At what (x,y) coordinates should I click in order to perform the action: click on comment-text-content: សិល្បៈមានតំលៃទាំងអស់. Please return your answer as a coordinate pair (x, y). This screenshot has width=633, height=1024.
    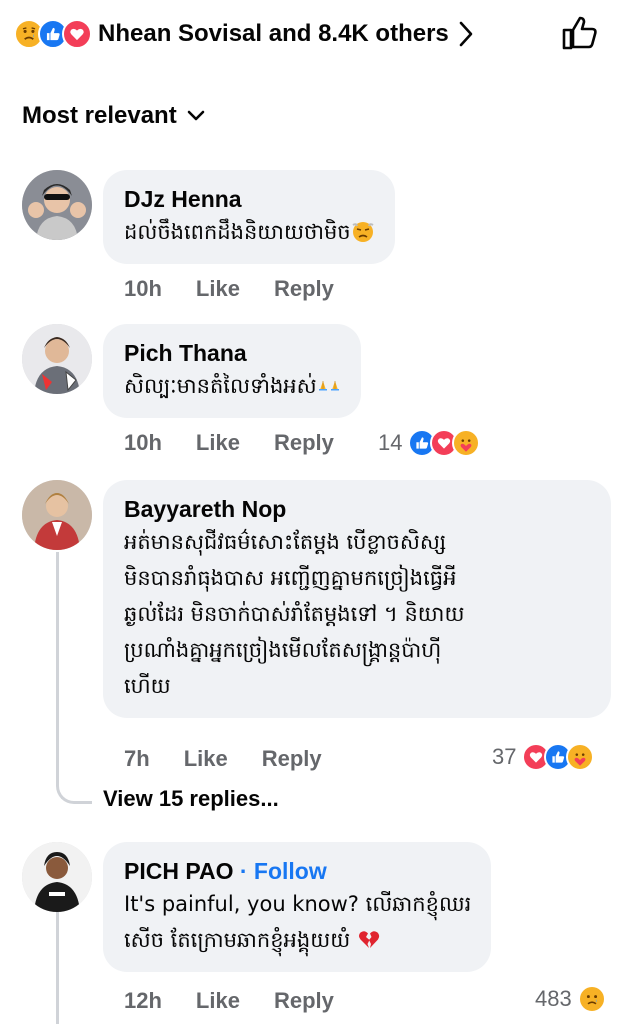
    Looking at the image, I should click on (220, 386).